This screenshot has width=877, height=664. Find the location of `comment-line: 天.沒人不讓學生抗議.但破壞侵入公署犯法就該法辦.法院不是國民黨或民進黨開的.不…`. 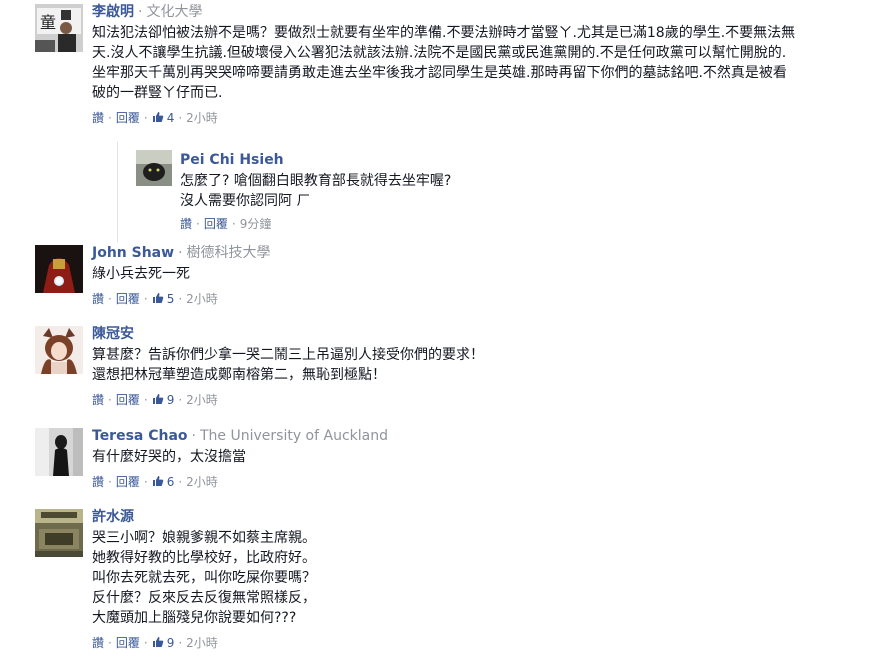

comment-line: 天.沒人不讓學生抗議.但破壞侵入公署犯法就該法辦.法院不是國民黨或民進黨開的.不… is located at coordinates (439, 53).